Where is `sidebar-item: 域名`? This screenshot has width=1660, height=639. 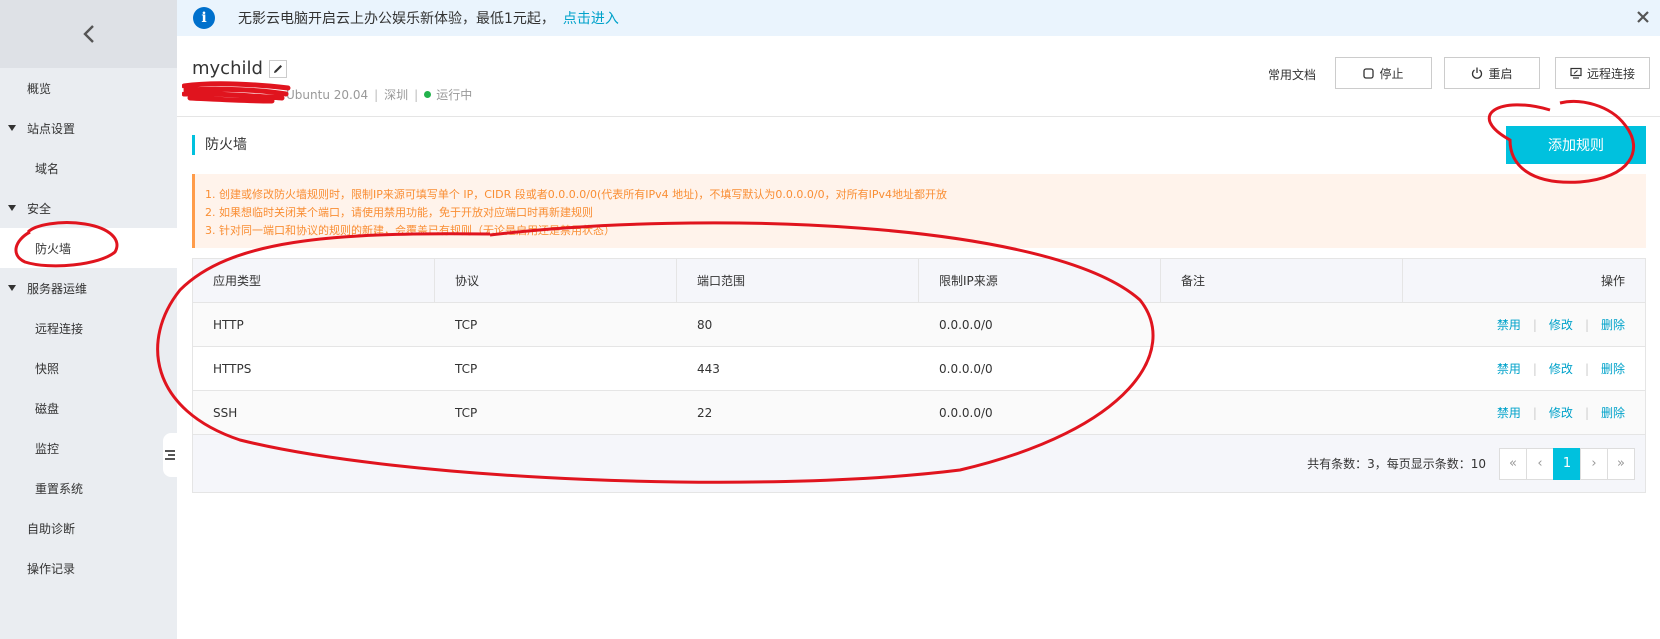
sidebar-item: 域名 is located at coordinates (88, 168).